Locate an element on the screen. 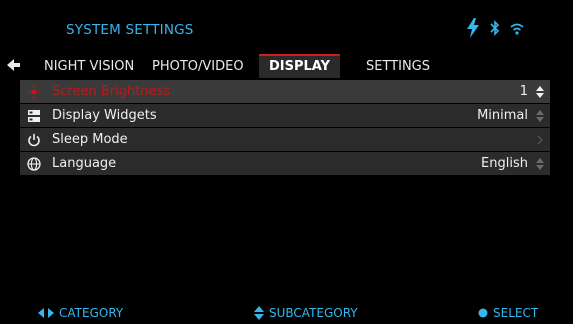 The image size is (573, 324). menu-item-label: Display Widgets is located at coordinates (104, 115).